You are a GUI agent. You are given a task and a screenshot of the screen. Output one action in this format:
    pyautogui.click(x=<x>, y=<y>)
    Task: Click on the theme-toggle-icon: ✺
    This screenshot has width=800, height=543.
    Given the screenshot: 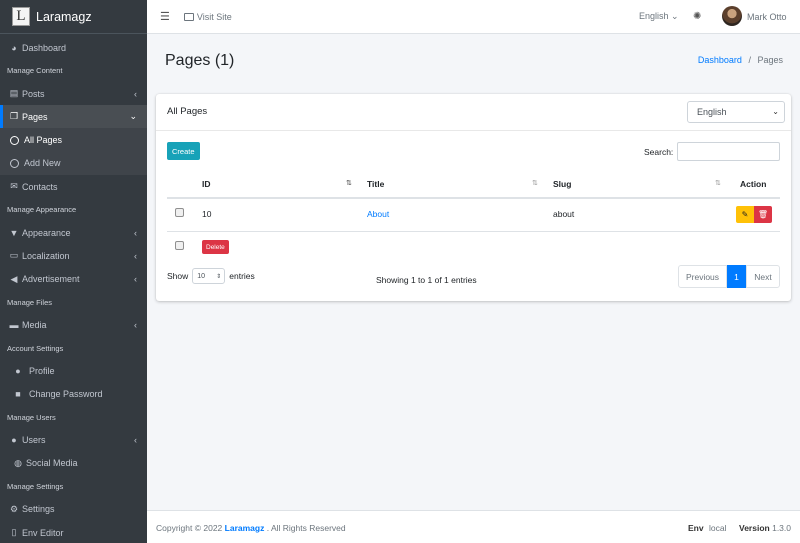 What is the action you would take?
    pyautogui.click(x=697, y=16)
    